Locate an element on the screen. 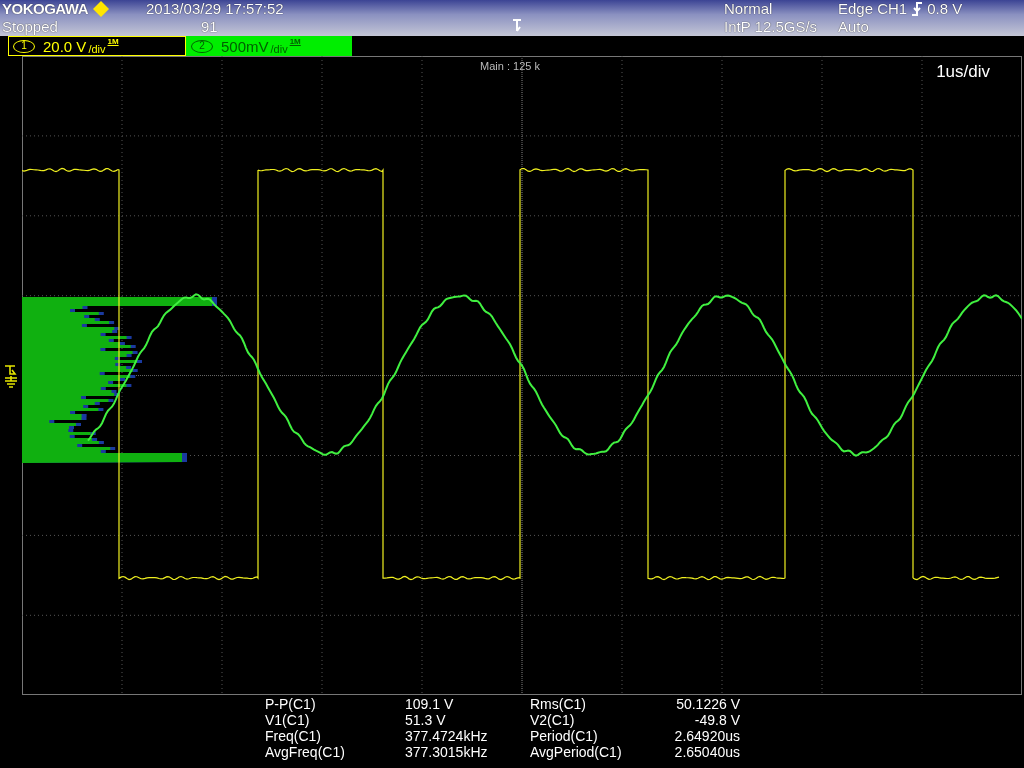  date-time: 2013/03/29 17:57:52 is located at coordinates (215, 8).